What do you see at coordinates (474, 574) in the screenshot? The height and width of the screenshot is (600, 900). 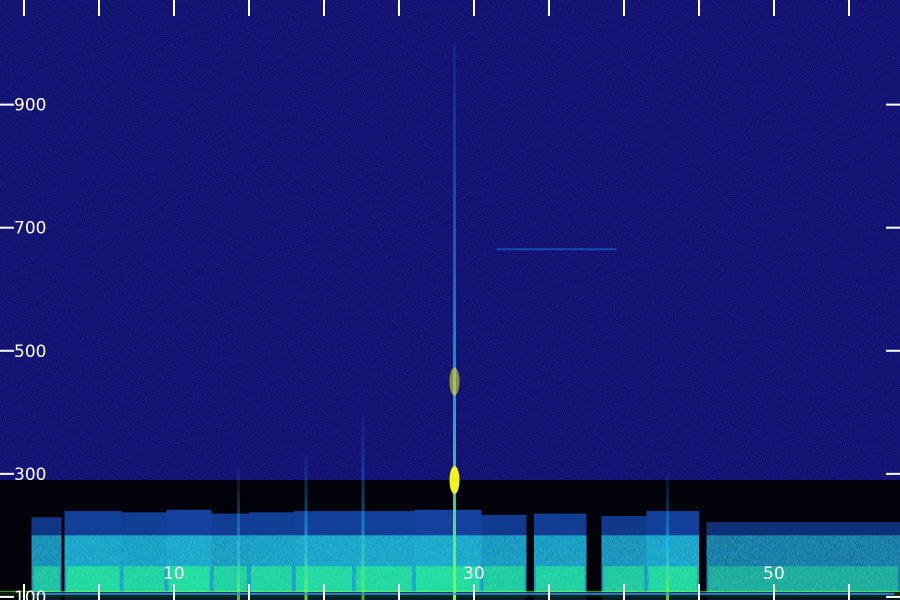 I see `x-tick-label: 30` at bounding box center [474, 574].